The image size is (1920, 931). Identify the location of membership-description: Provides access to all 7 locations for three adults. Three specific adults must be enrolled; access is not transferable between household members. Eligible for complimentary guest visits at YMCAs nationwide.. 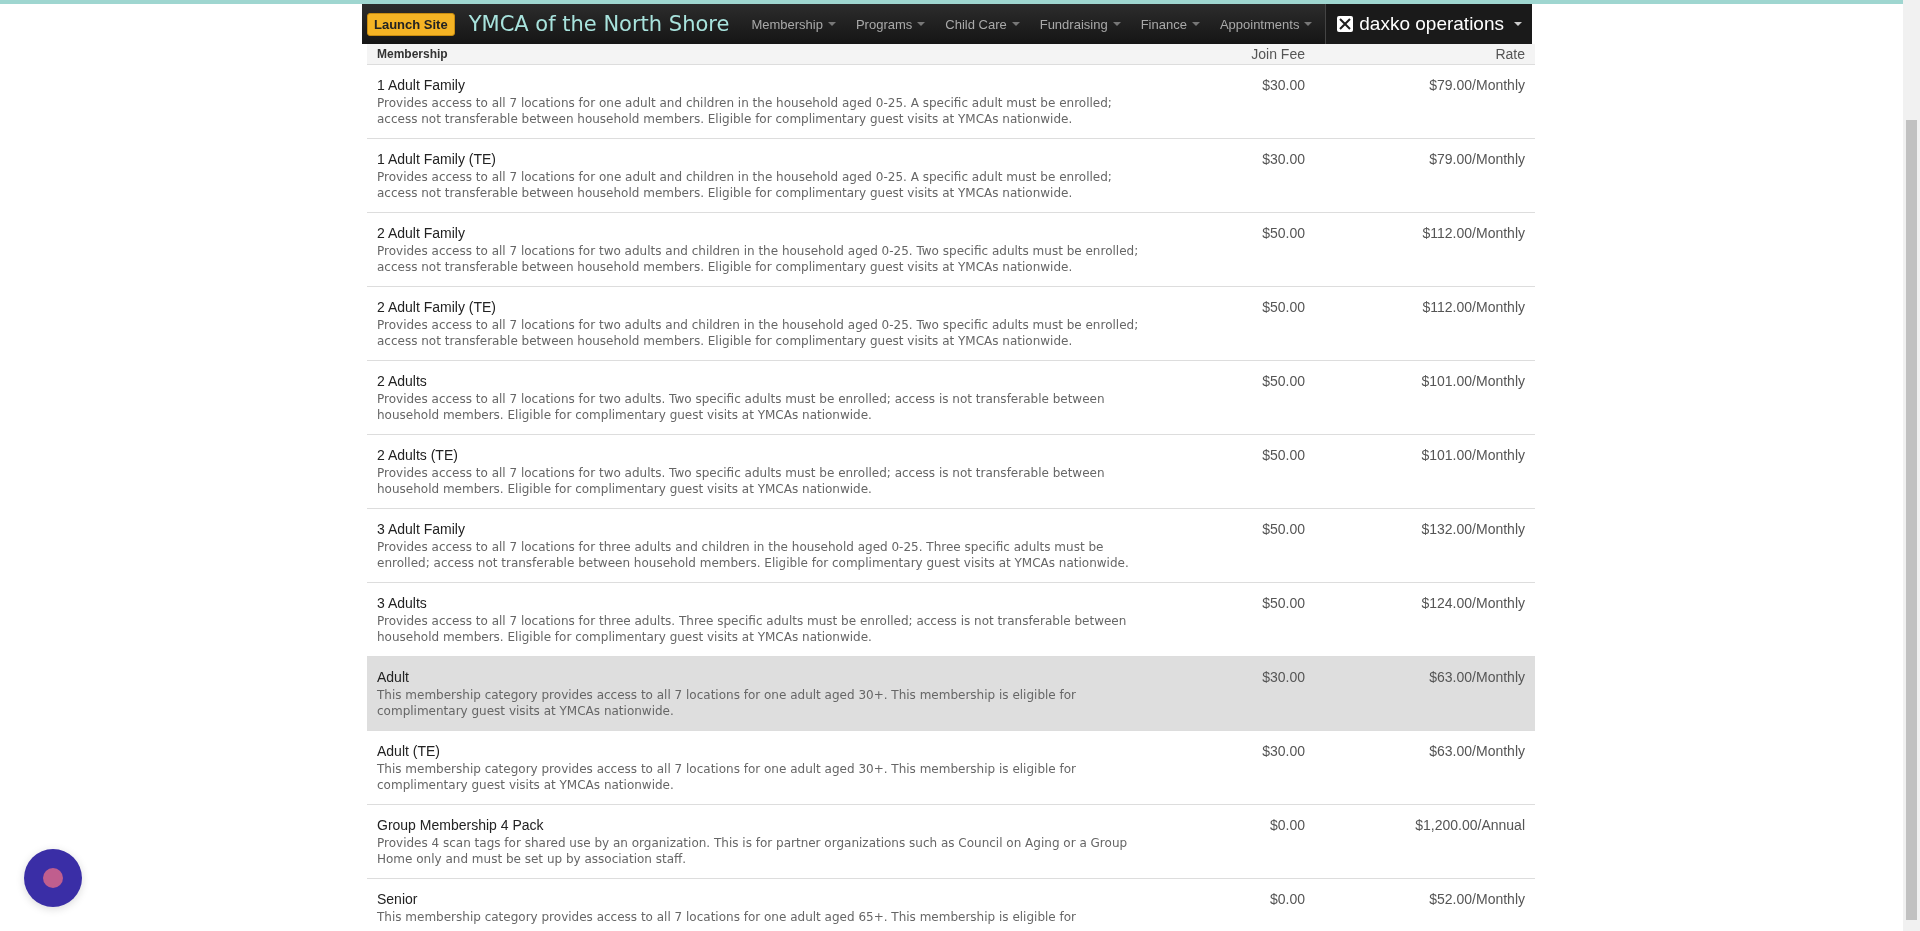
(752, 629).